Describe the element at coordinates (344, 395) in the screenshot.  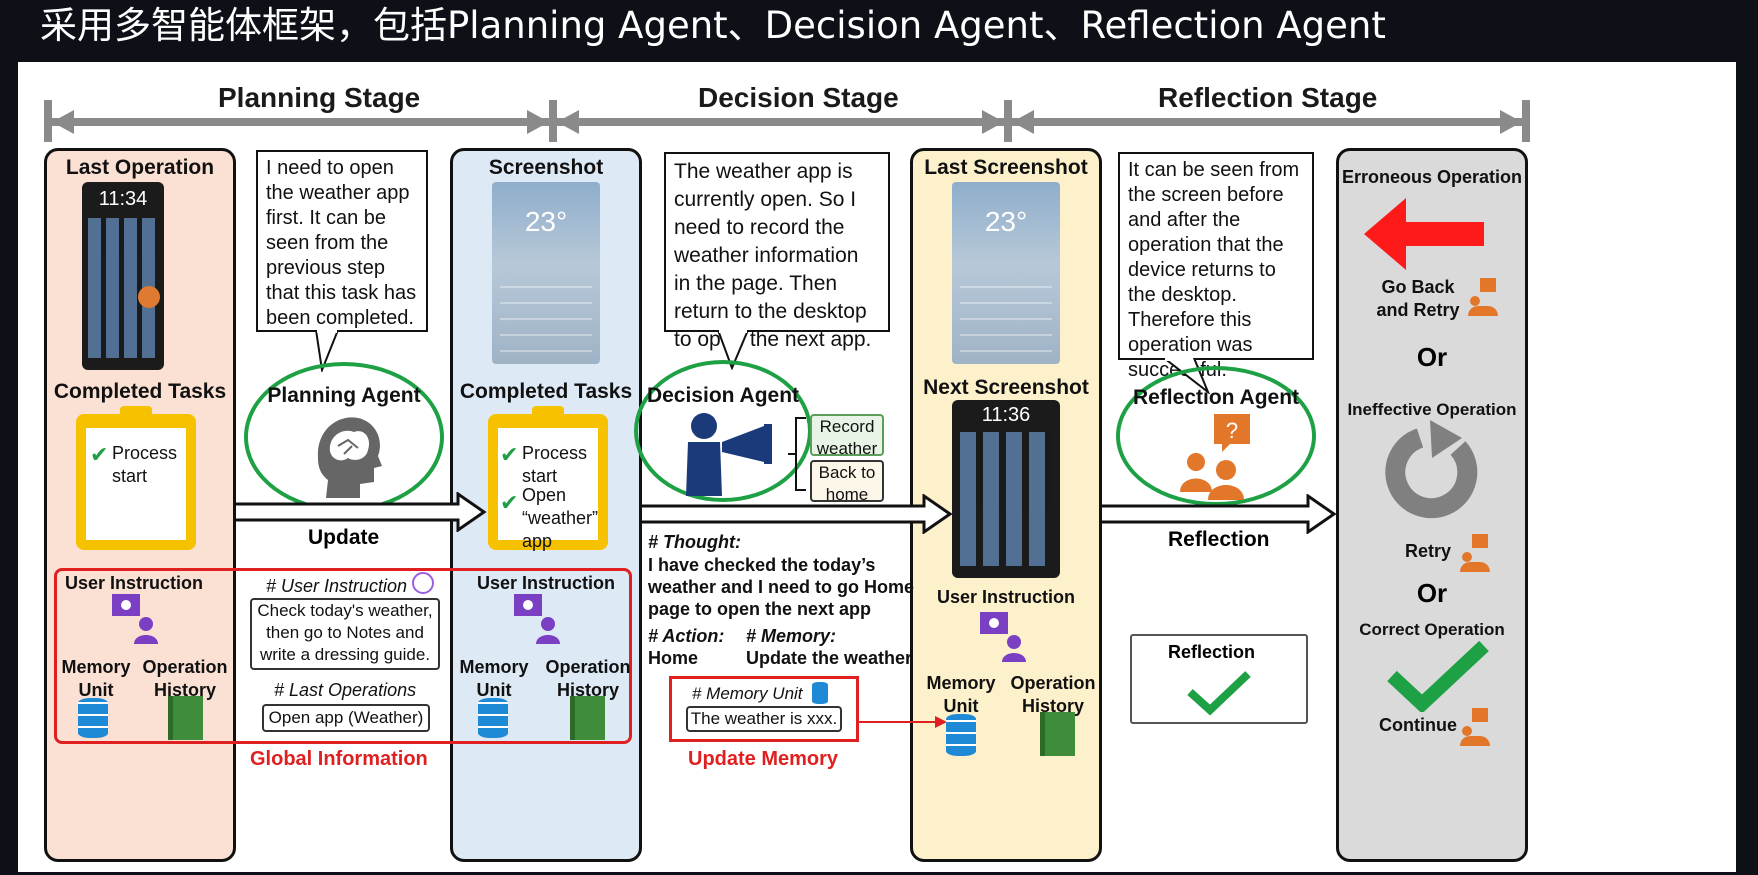
I see `planning-agent-label: Planning Agent` at that location.